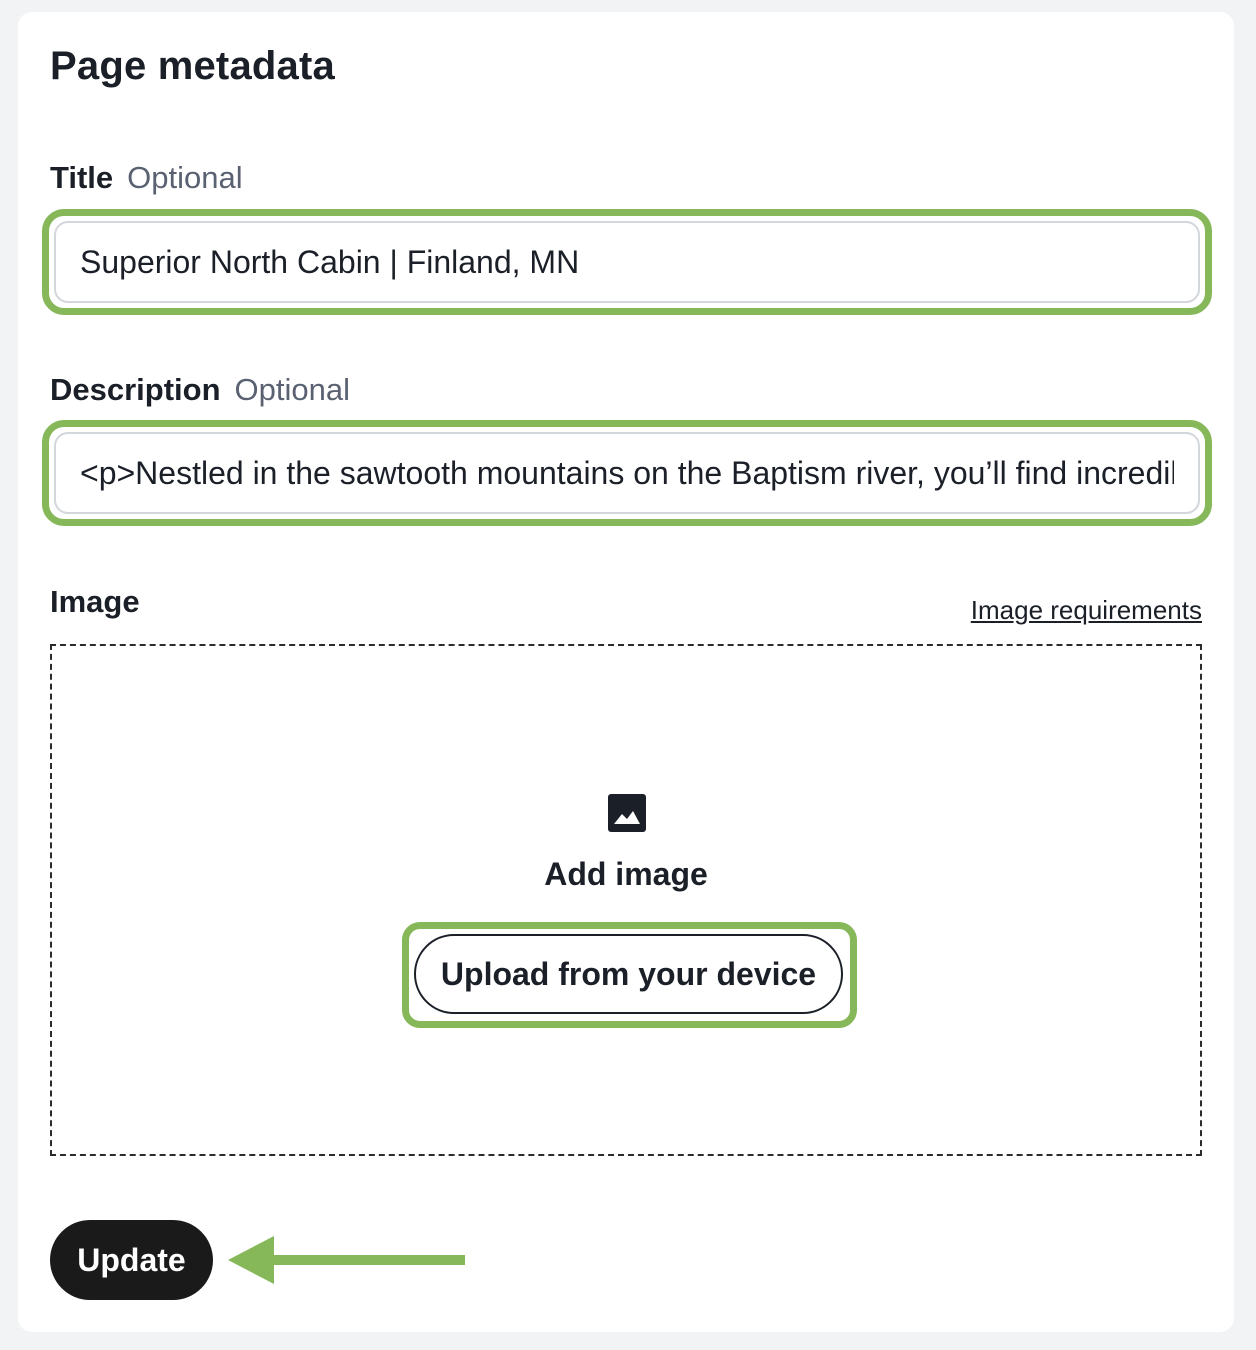  I want to click on image-icon, so click(627, 813).